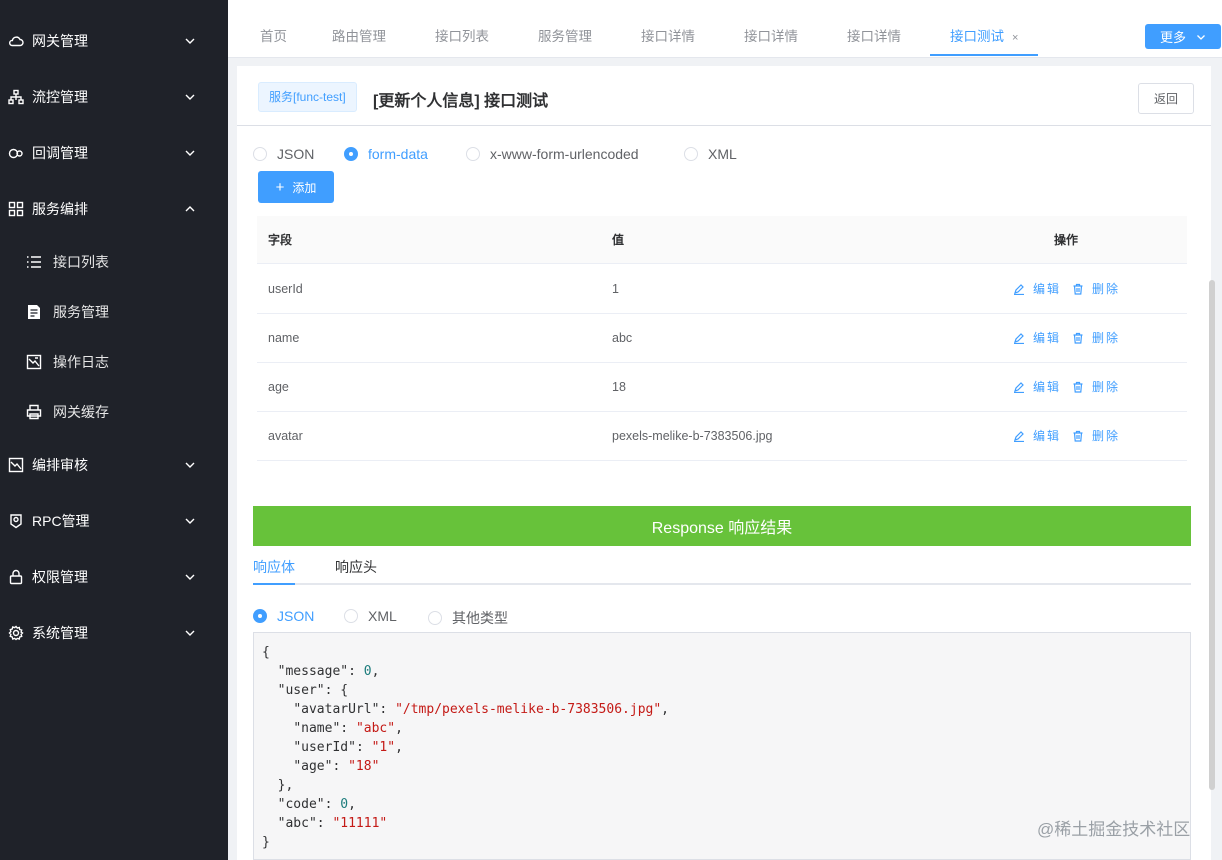 The height and width of the screenshot is (860, 1222). I want to click on tab-api-detail-1: 接口详情, so click(668, 37).